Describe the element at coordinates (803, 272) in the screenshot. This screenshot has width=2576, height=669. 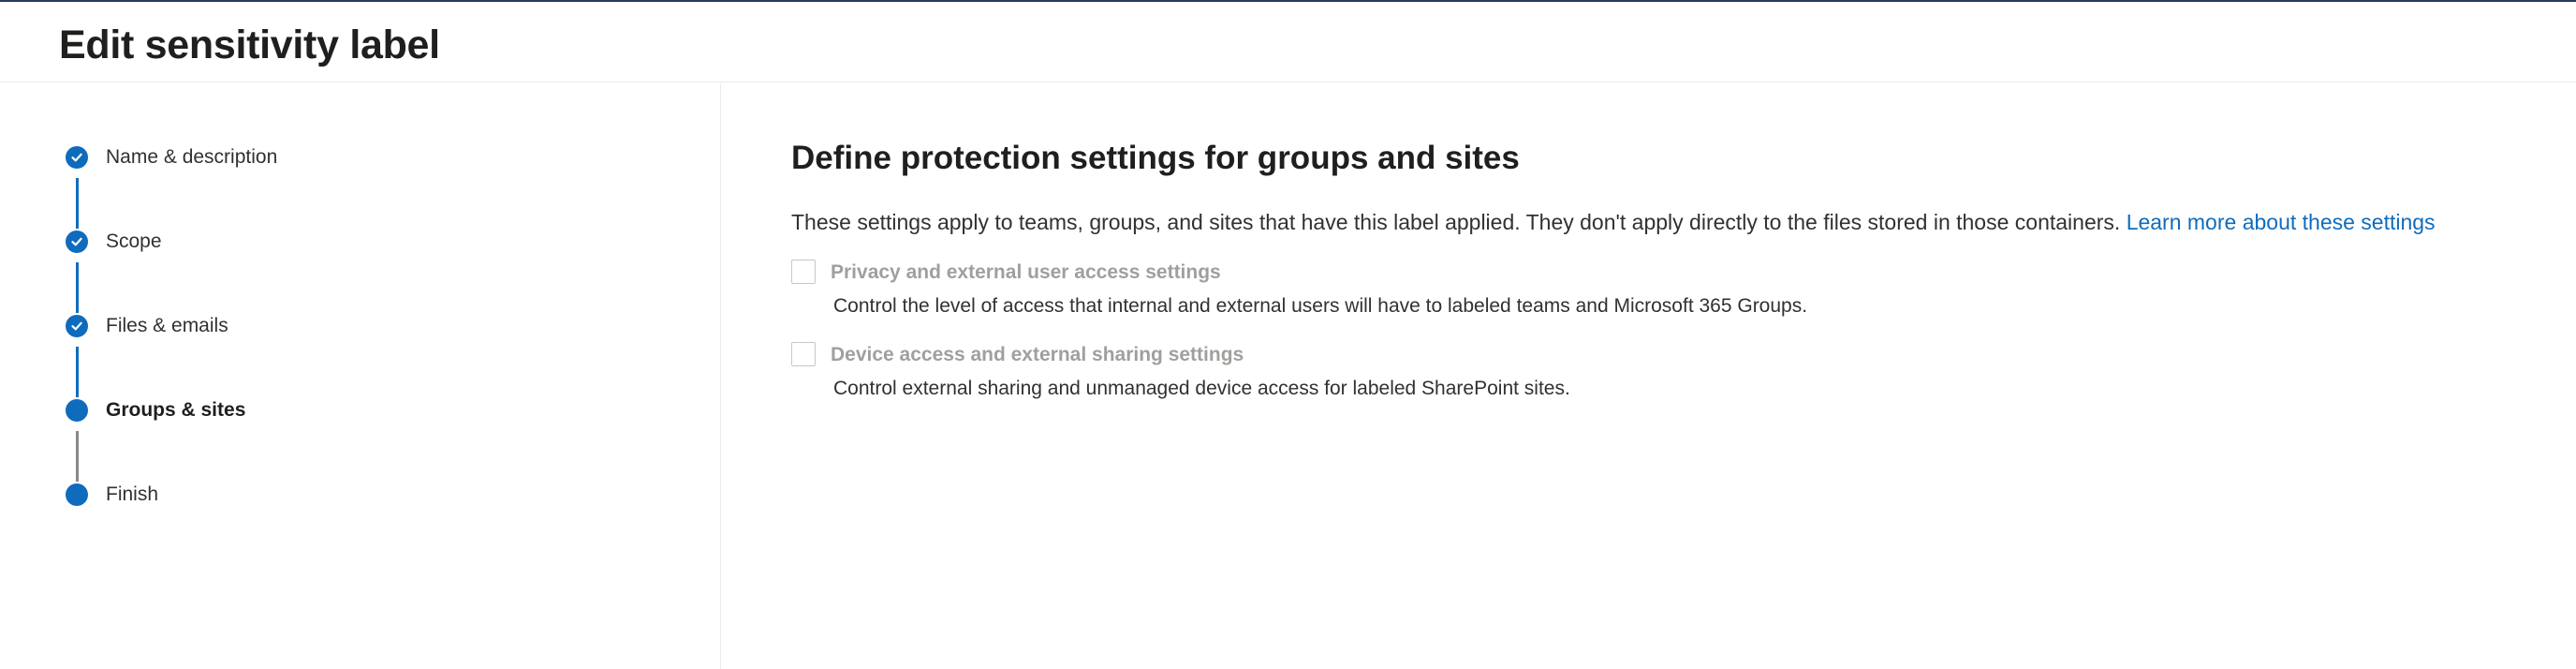
I see `privacy-access-checkbox` at that location.